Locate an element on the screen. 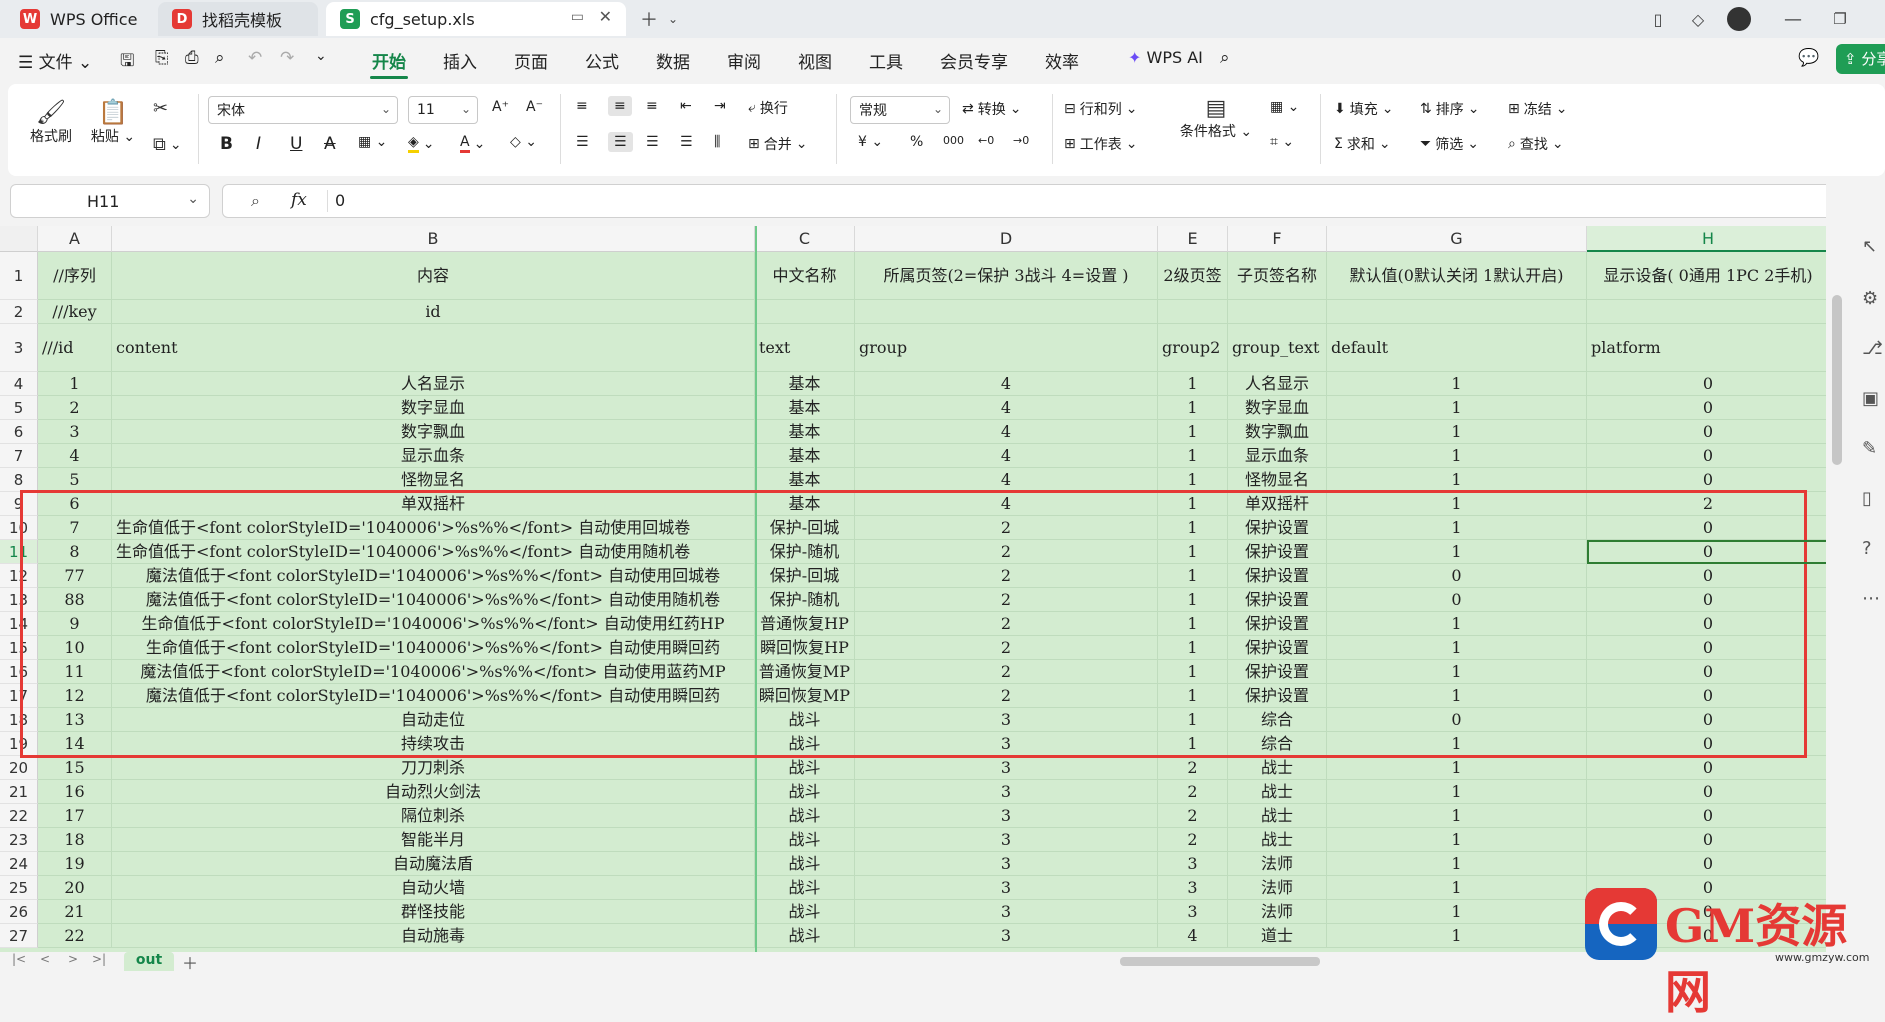 The width and height of the screenshot is (1885, 1022). chevron-down-icon: ⌄ is located at coordinates (673, 19).